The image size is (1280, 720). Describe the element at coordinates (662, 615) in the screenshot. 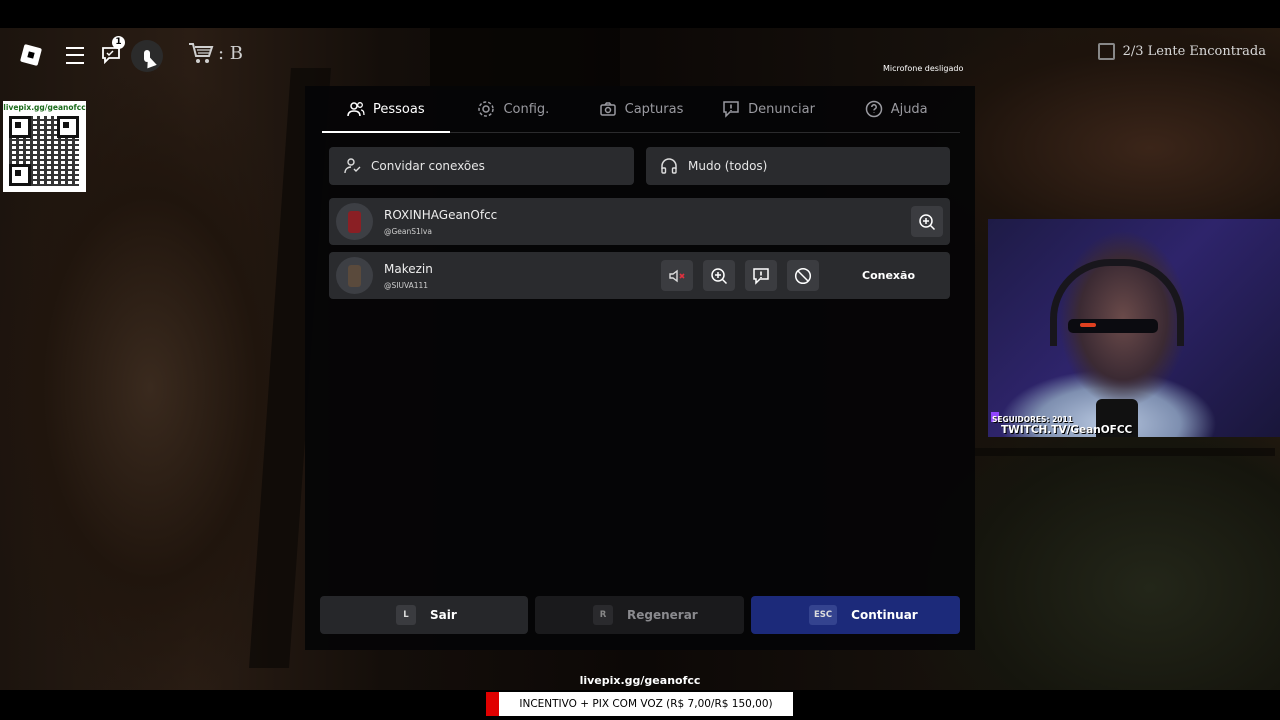

I see `reset-label: Regenerar` at that location.